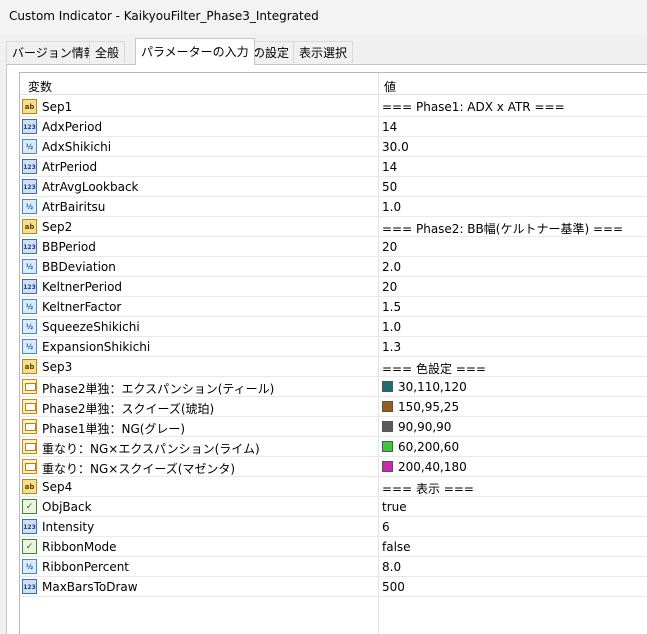  Describe the element at coordinates (57, 367) in the screenshot. I see `parameter-name: Sep3` at that location.